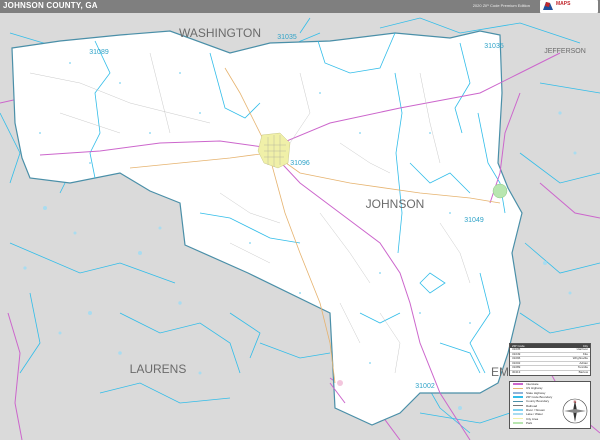 The width and height of the screenshot is (600, 440). Describe the element at coordinates (500, 191) in the screenshot. I see `kite-town-area` at that location.